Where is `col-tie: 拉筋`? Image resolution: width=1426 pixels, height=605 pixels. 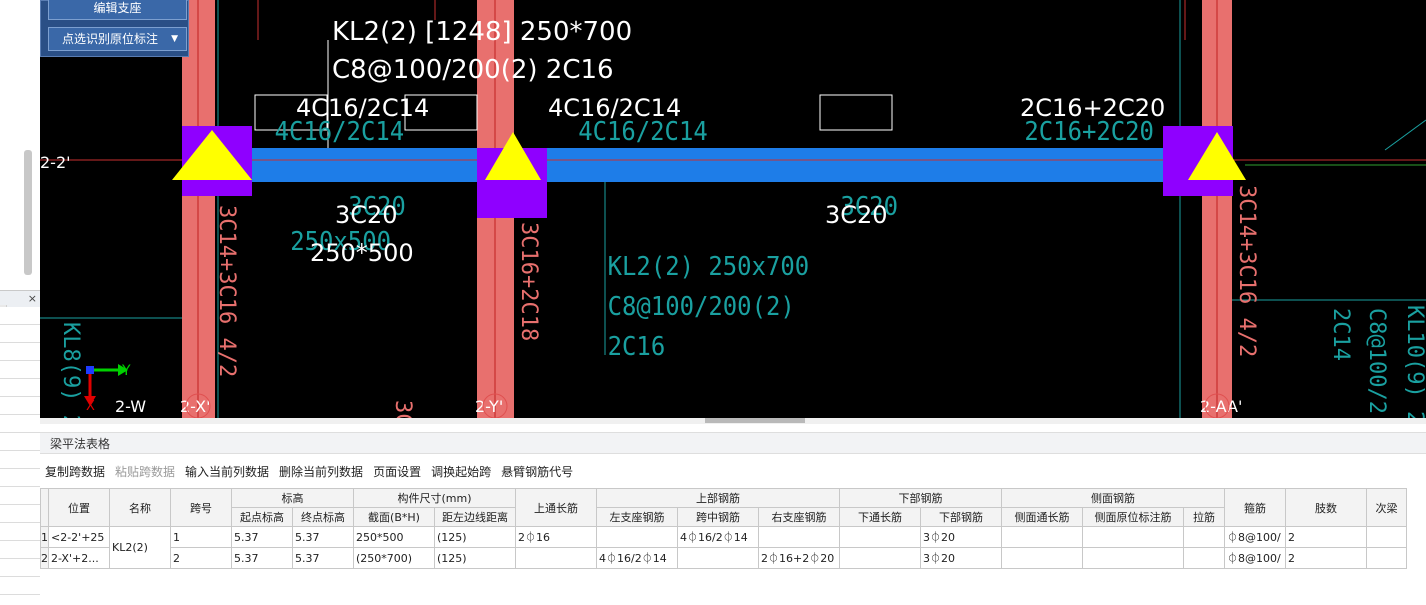 col-tie: 拉筋 is located at coordinates (1204, 517).